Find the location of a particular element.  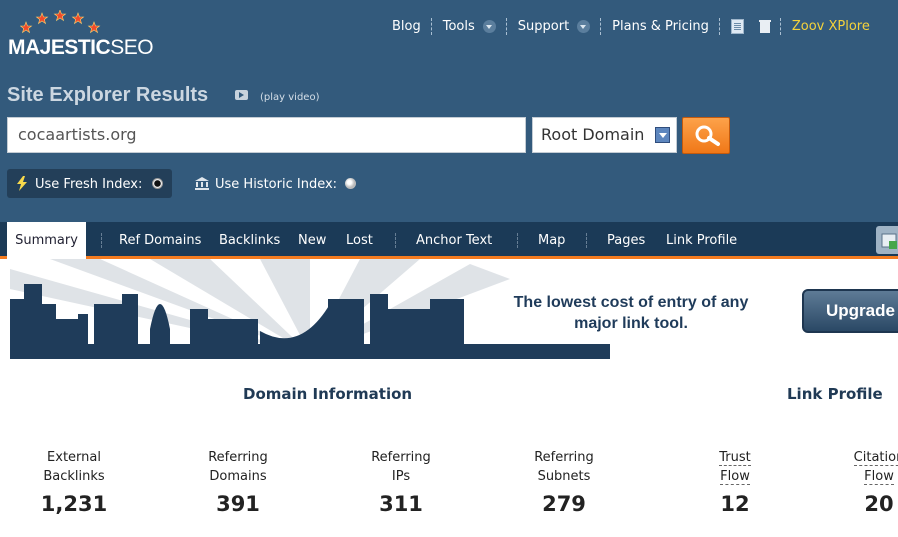

stat-value: 20 is located at coordinates (879, 504).